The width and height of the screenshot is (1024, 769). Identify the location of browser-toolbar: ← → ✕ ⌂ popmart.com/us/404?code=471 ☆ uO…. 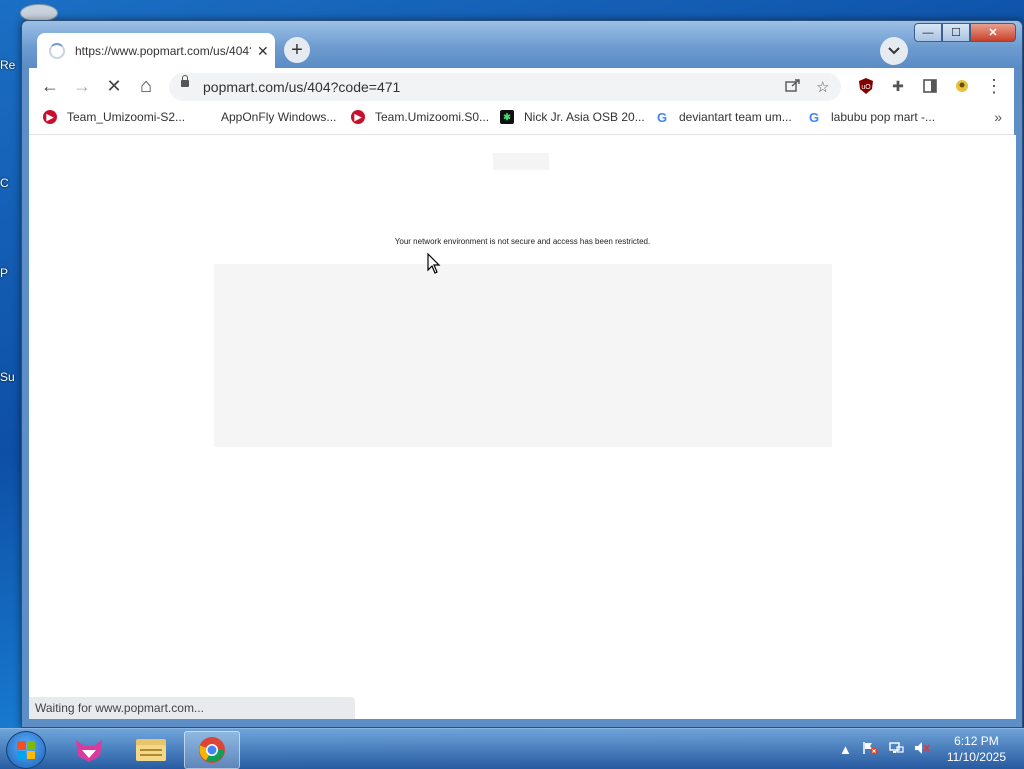
(521, 86).